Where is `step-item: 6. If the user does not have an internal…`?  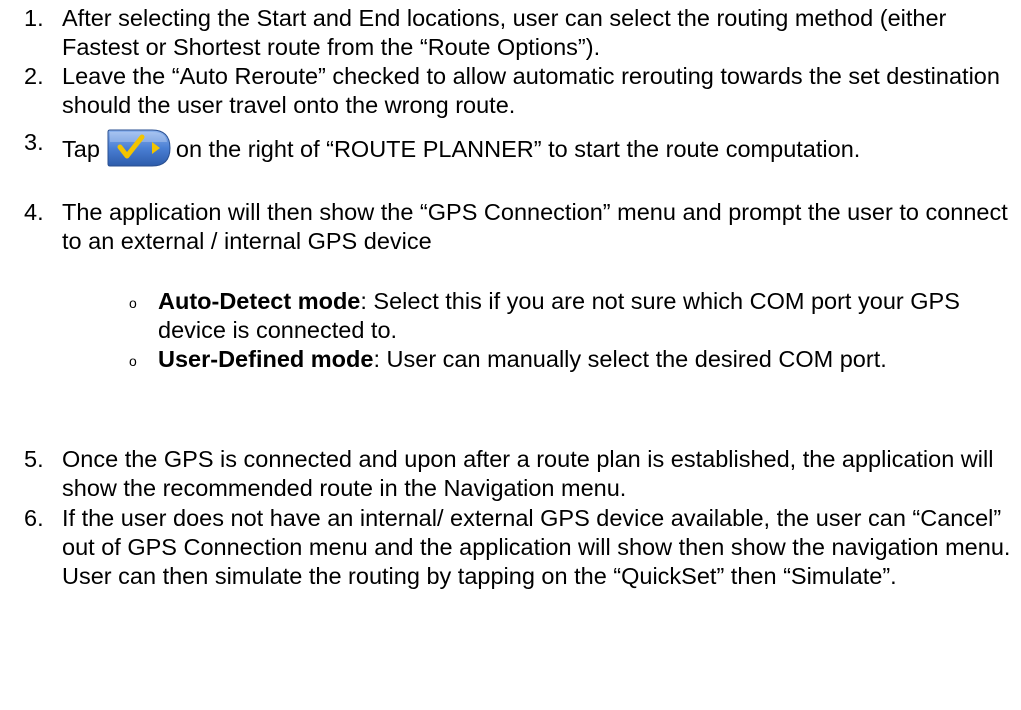 step-item: 6. If the user does not have an internal… is located at coordinates (506, 547).